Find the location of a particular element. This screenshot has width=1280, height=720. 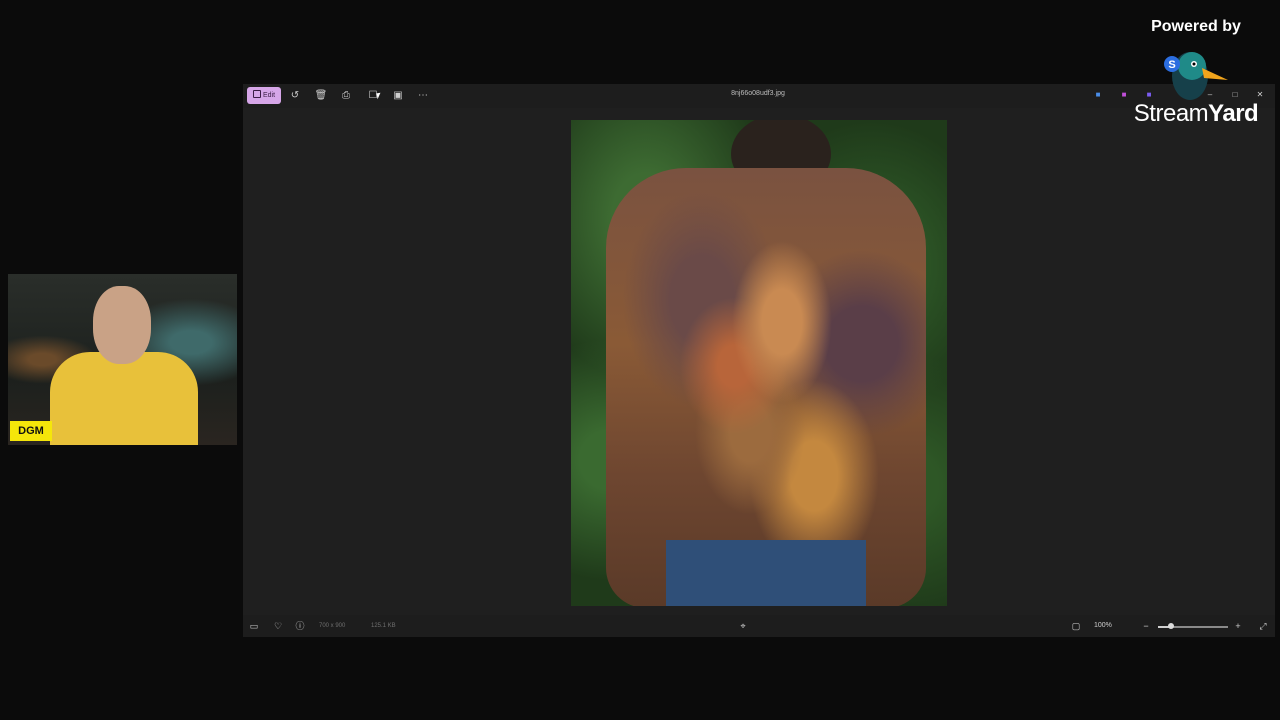

file-title: 8nj66o08udf3.jpg is located at coordinates (758, 93).